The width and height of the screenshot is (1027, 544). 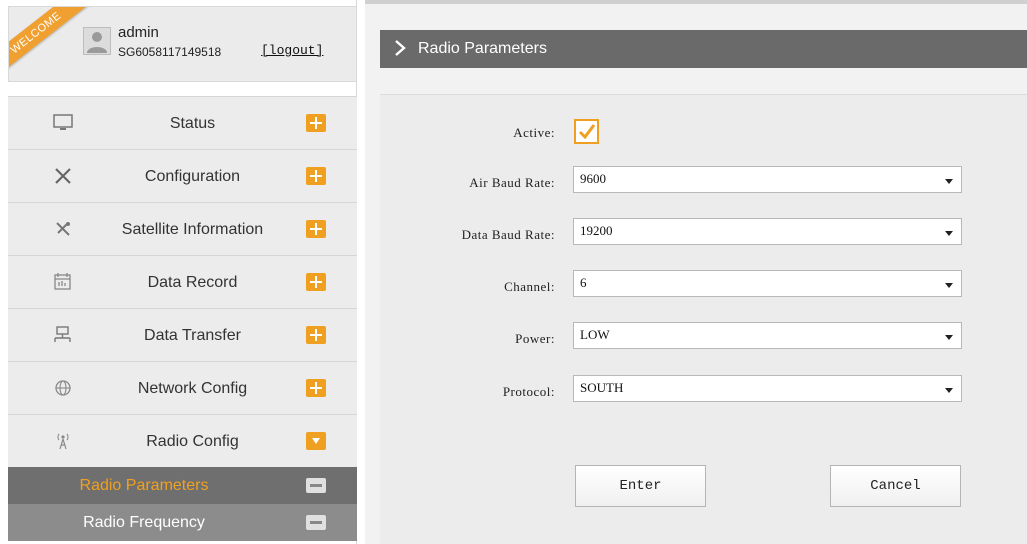 I want to click on sidebar-item-radio-config: Radio Config, so click(x=182, y=440).